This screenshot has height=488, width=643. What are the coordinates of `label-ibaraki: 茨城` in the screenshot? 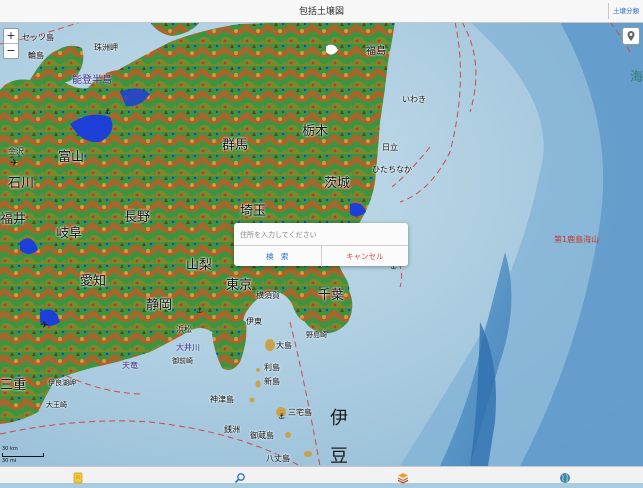 It's located at (337, 183).